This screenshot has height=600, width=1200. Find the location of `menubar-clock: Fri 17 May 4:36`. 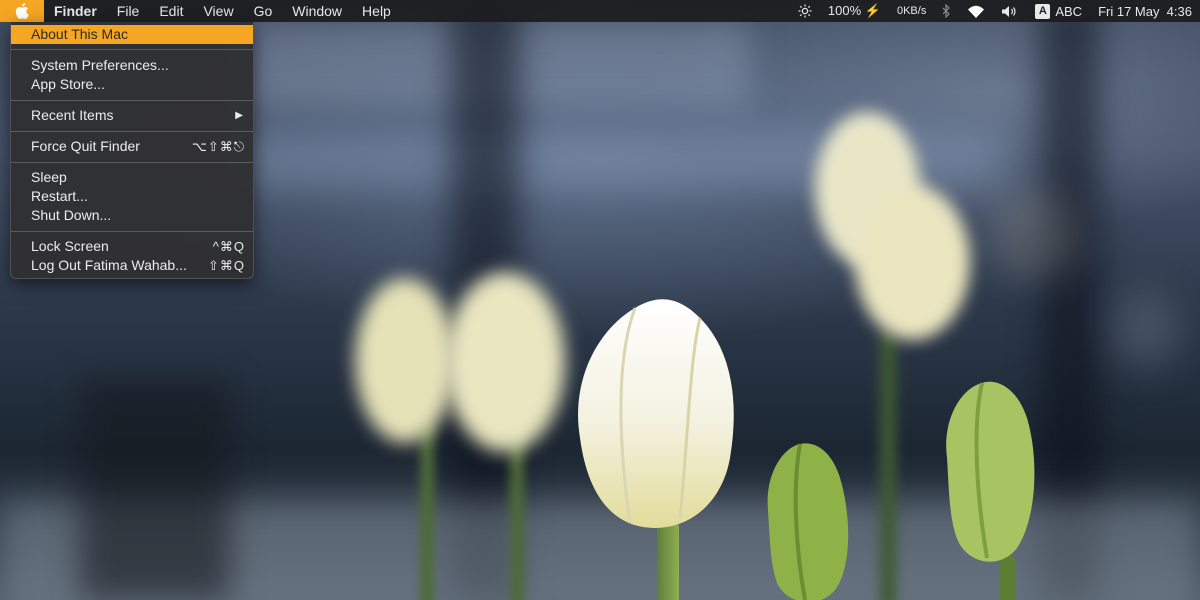

menubar-clock: Fri 17 May 4:36 is located at coordinates (1145, 11).